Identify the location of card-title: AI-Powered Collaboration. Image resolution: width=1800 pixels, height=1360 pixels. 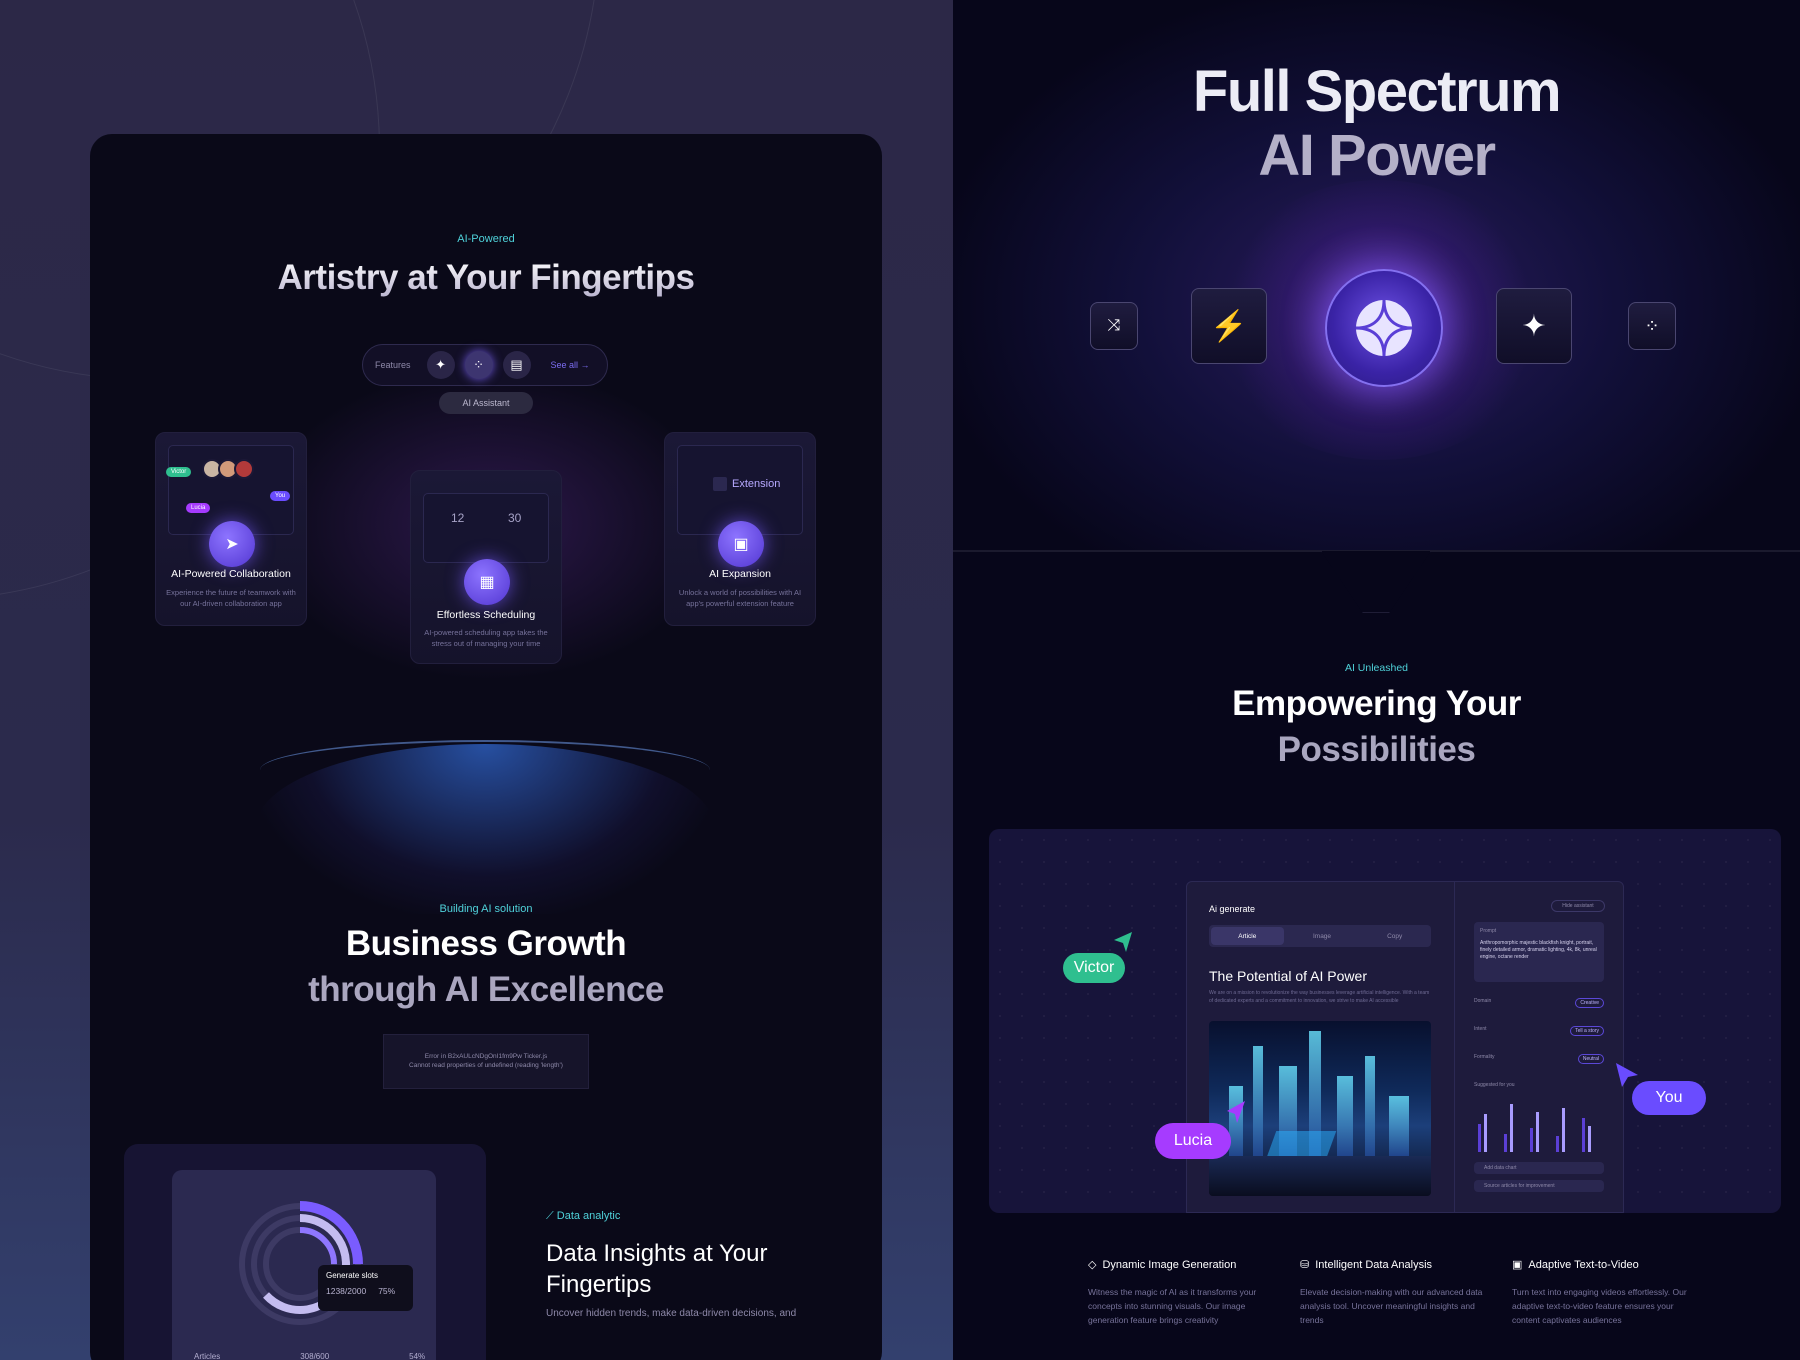
(231, 574).